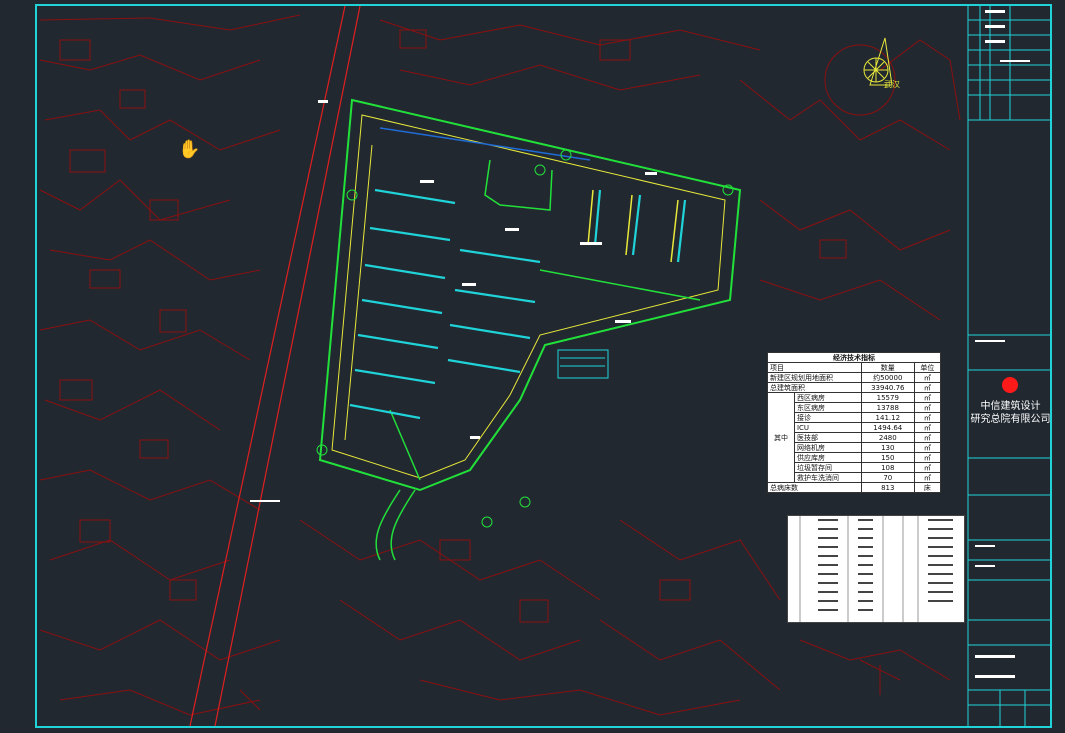  Describe the element at coordinates (518, 304) in the screenshot. I see `ward-wings` at that location.